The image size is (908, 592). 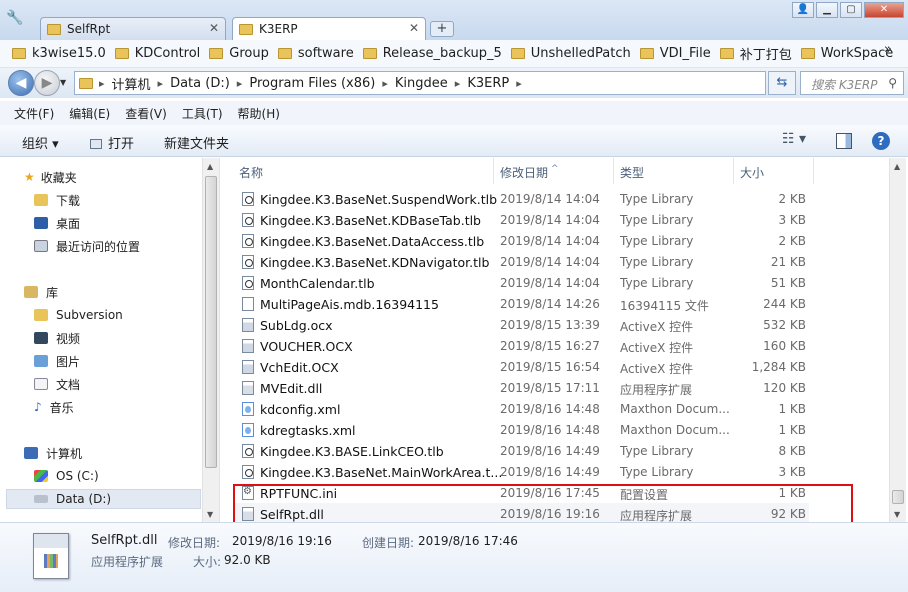 I want to click on back-button: ◀, so click(x=21, y=83).